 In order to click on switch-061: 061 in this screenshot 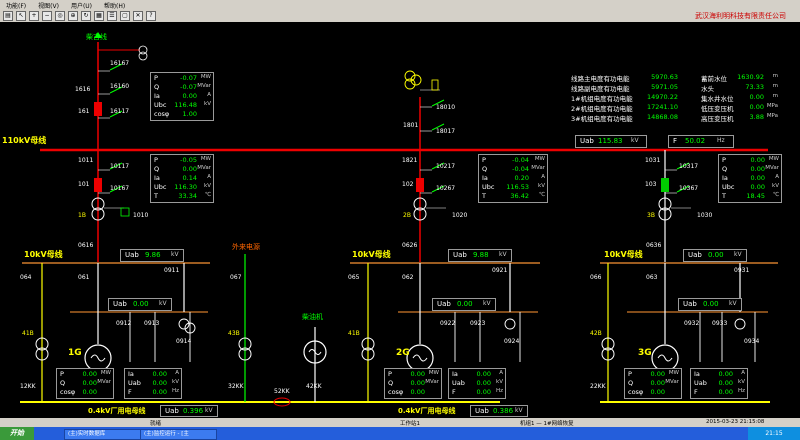, I will do `click(83, 277)`.